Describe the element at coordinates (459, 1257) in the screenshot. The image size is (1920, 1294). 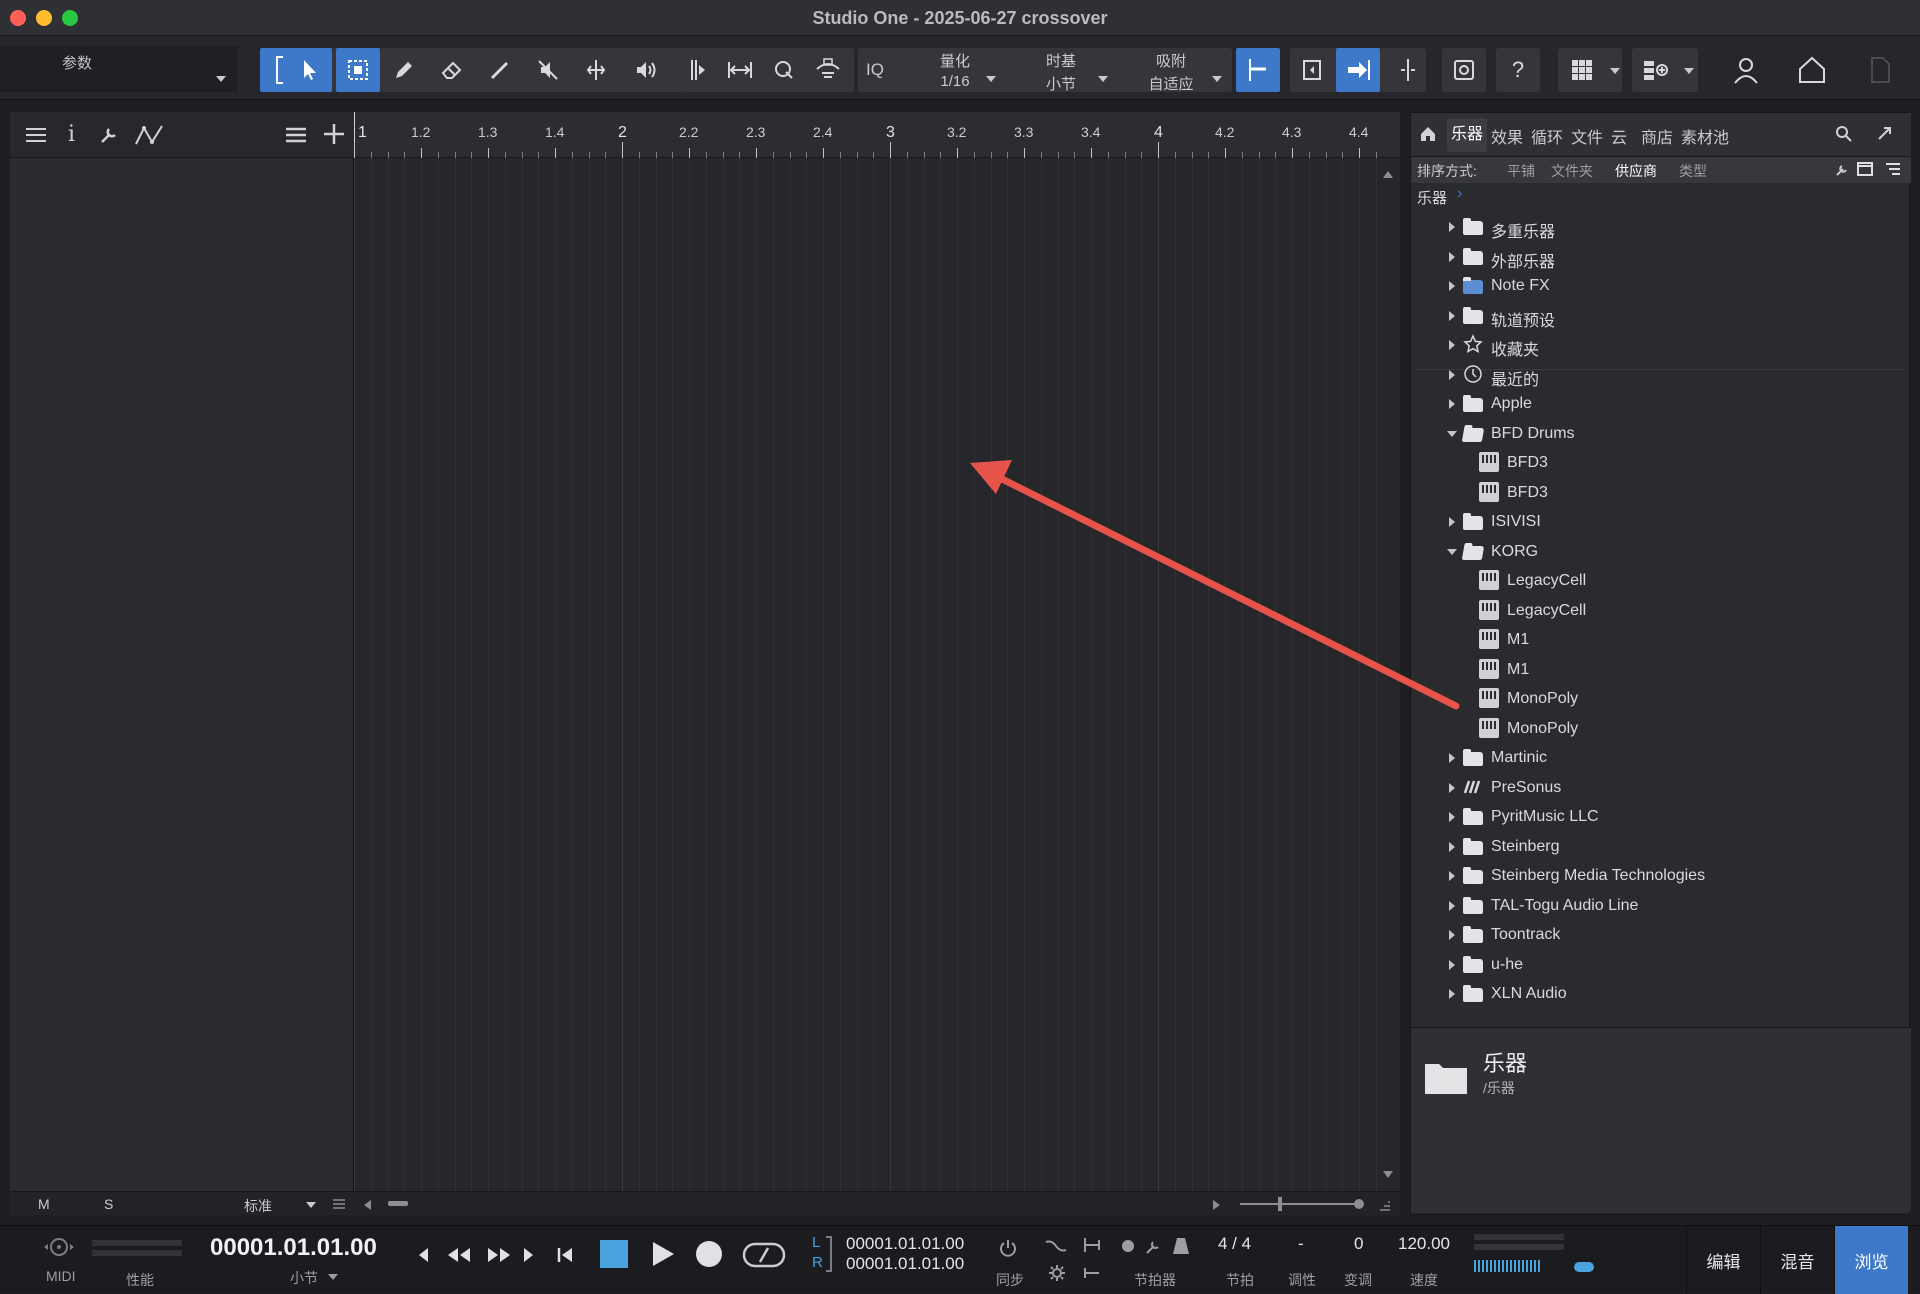
I see `rewind-icon` at that location.